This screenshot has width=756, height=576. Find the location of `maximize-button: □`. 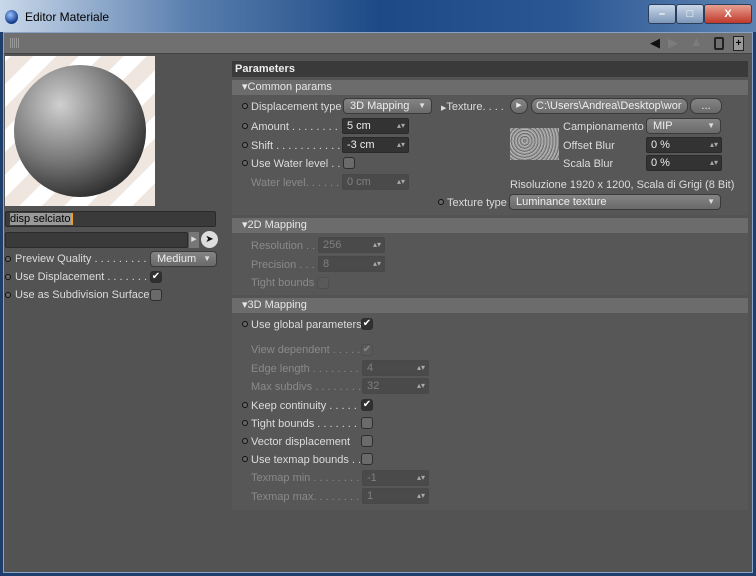

maximize-button: □ is located at coordinates (690, 14).